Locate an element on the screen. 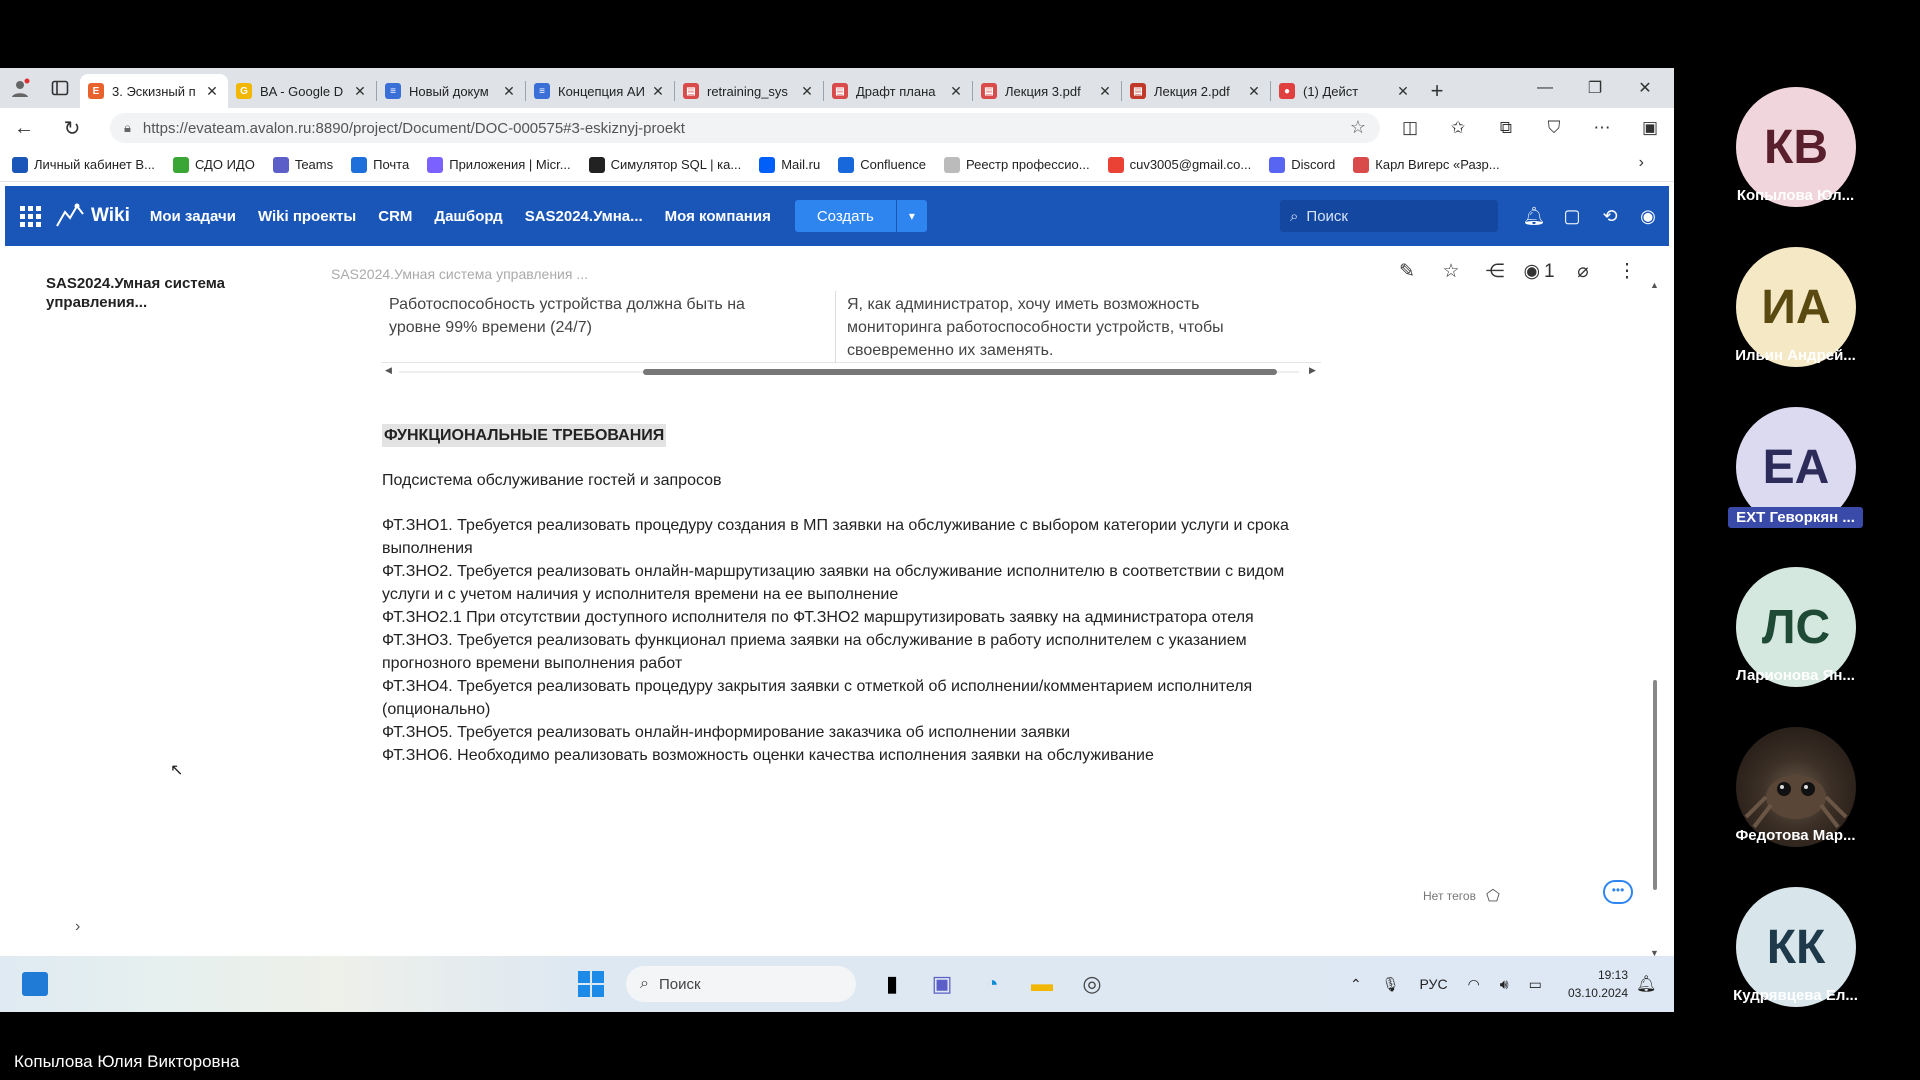  nav-link: Моя компания is located at coordinates (718, 216).